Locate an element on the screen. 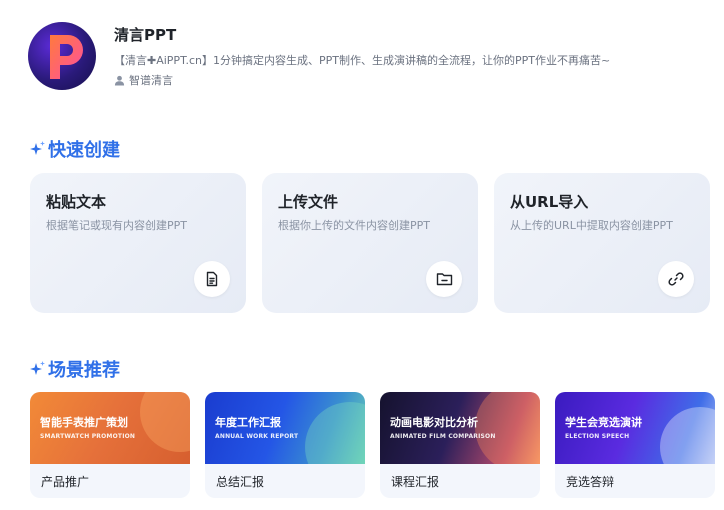 Image resolution: width=724 pixels, height=510 pixels. scene-banner-subtitle: ELECTION SPEECH is located at coordinates (597, 436).